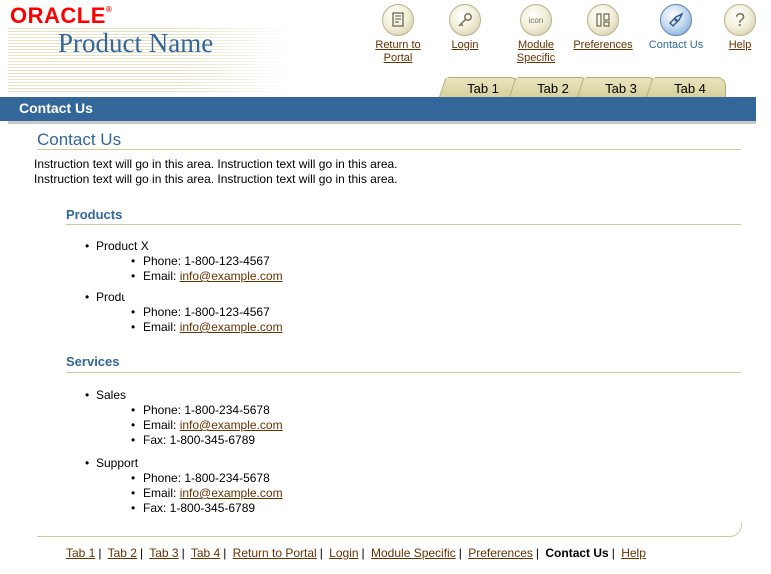 Image resolution: width=771 pixels, height=574 pixels. Describe the element at coordinates (676, 20) in the screenshot. I see `contact-us-icon` at that location.